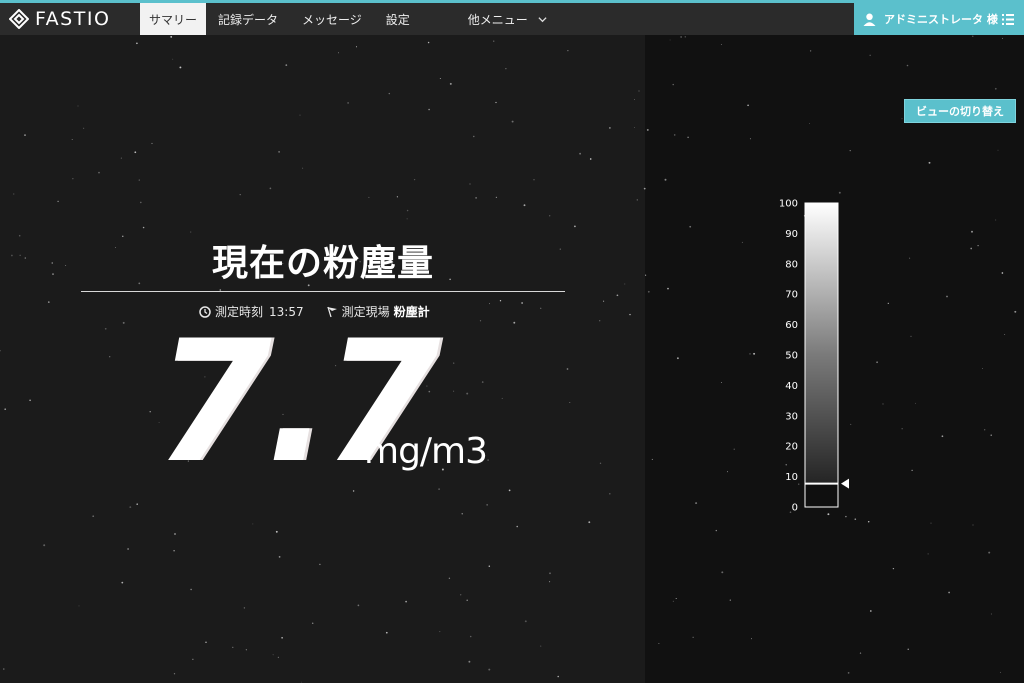 The width and height of the screenshot is (1024, 683). What do you see at coordinates (426, 451) in the screenshot?
I see `reading-unit: mg/m3` at bounding box center [426, 451].